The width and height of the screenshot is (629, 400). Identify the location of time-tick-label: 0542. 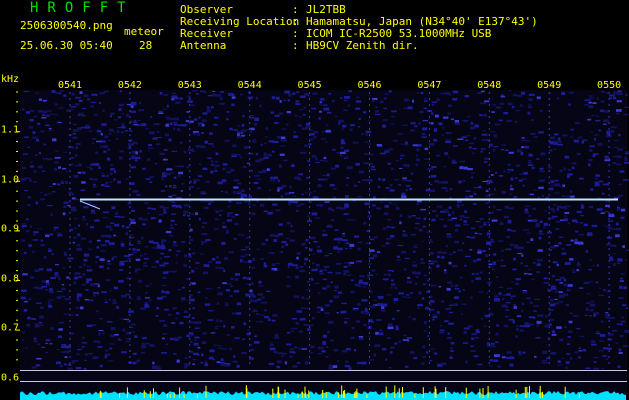
(129, 85).